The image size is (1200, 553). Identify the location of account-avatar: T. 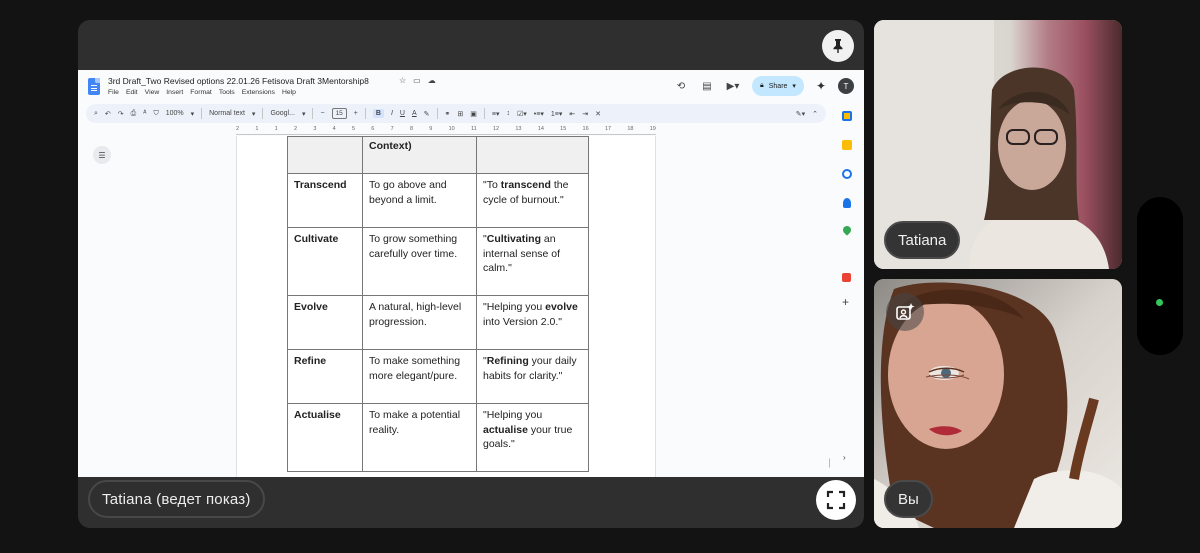
(846, 86).